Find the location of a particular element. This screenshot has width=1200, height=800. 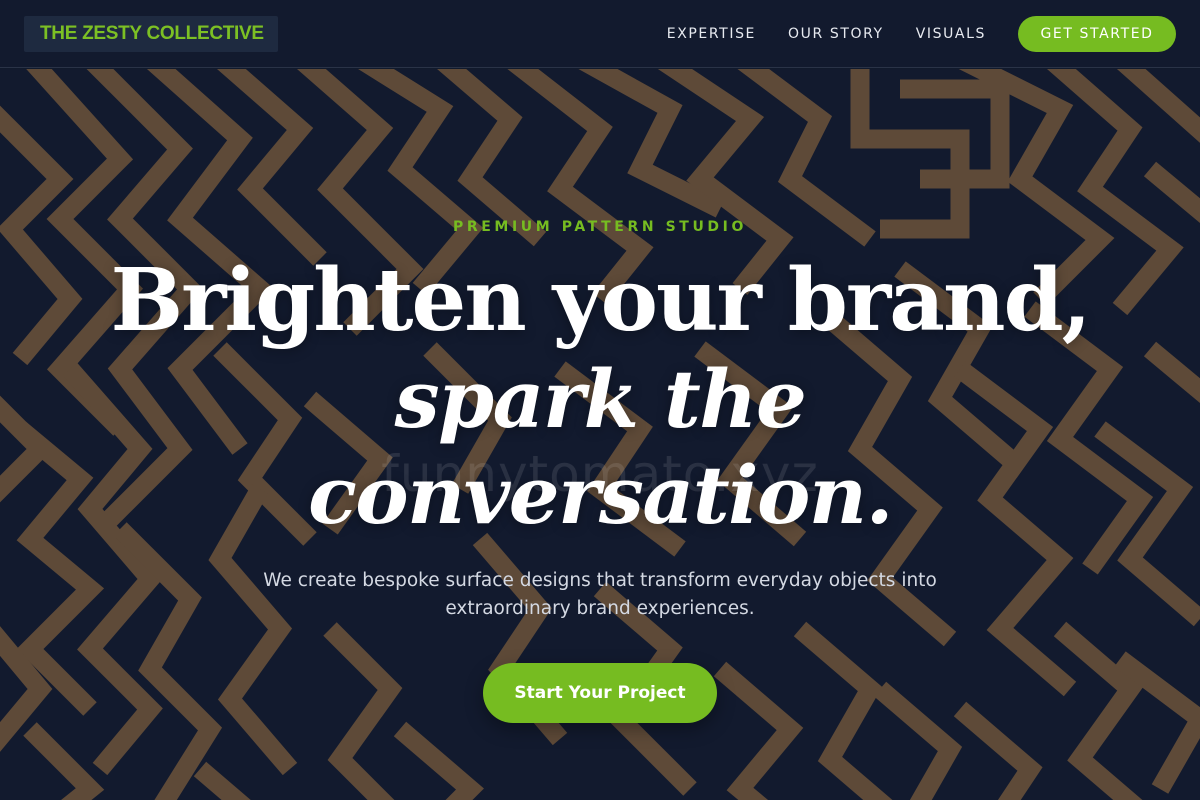

start-your-project-button: Start Your Project is located at coordinates (600, 693).